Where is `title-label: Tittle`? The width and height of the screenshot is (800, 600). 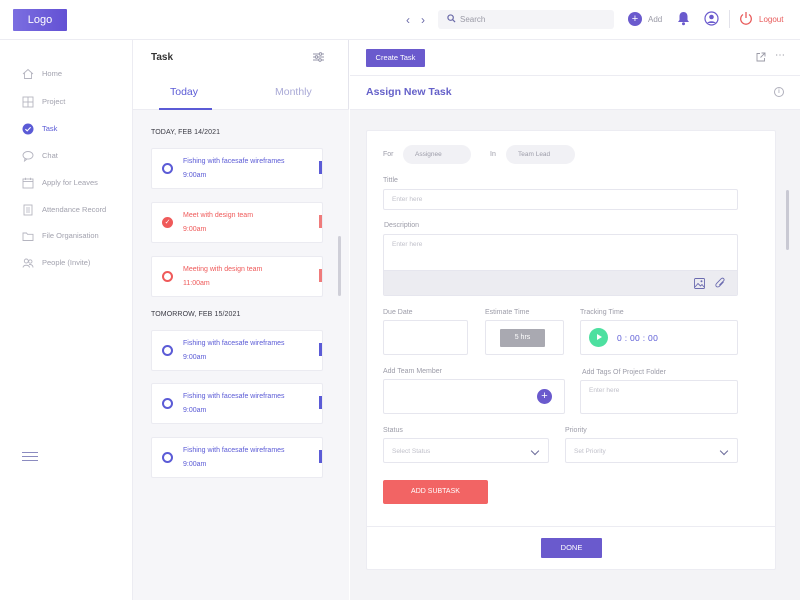
title-label: Tittle is located at coordinates (390, 180).